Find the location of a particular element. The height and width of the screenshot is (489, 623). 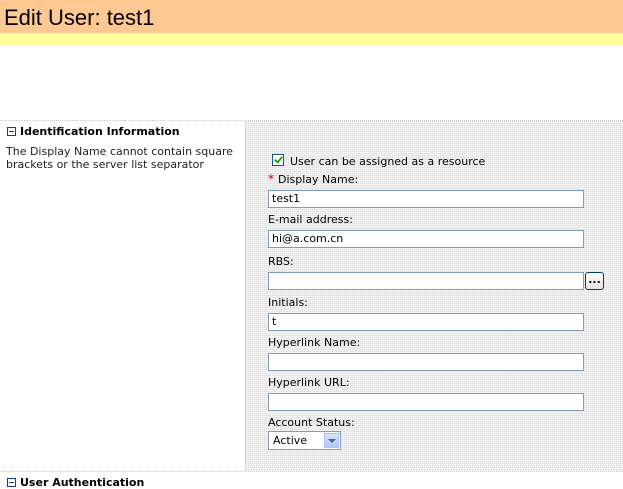

account-status-value: Active is located at coordinates (290, 440).